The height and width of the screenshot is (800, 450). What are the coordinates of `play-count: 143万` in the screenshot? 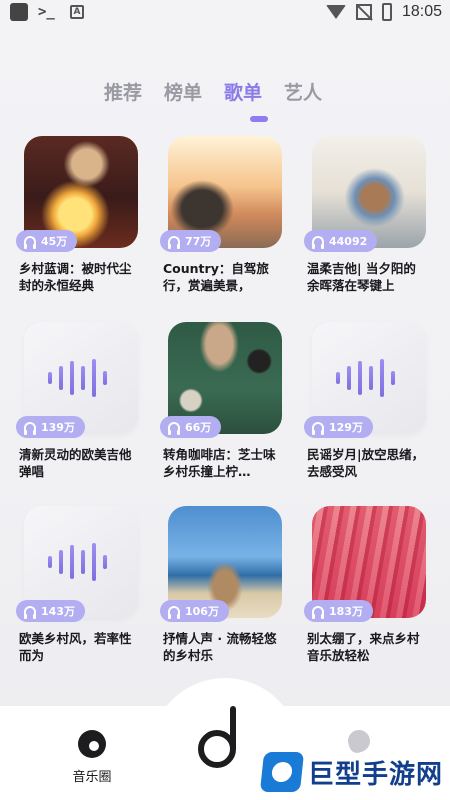 It's located at (58, 611).